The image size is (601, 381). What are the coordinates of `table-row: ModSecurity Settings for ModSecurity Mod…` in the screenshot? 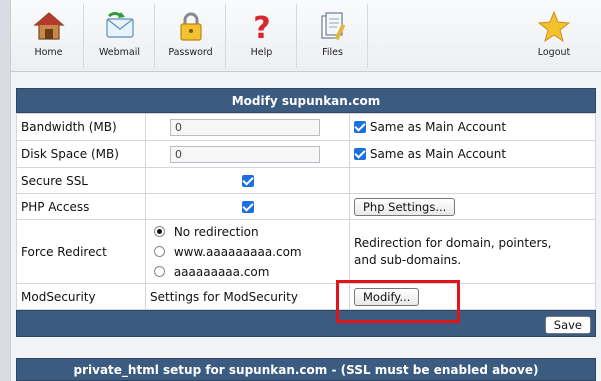 It's located at (306, 296).